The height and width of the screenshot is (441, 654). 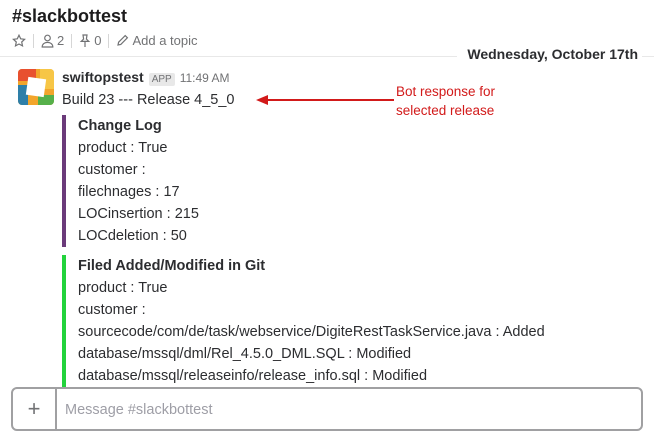 I want to click on pins-count: 0, so click(x=98, y=40).